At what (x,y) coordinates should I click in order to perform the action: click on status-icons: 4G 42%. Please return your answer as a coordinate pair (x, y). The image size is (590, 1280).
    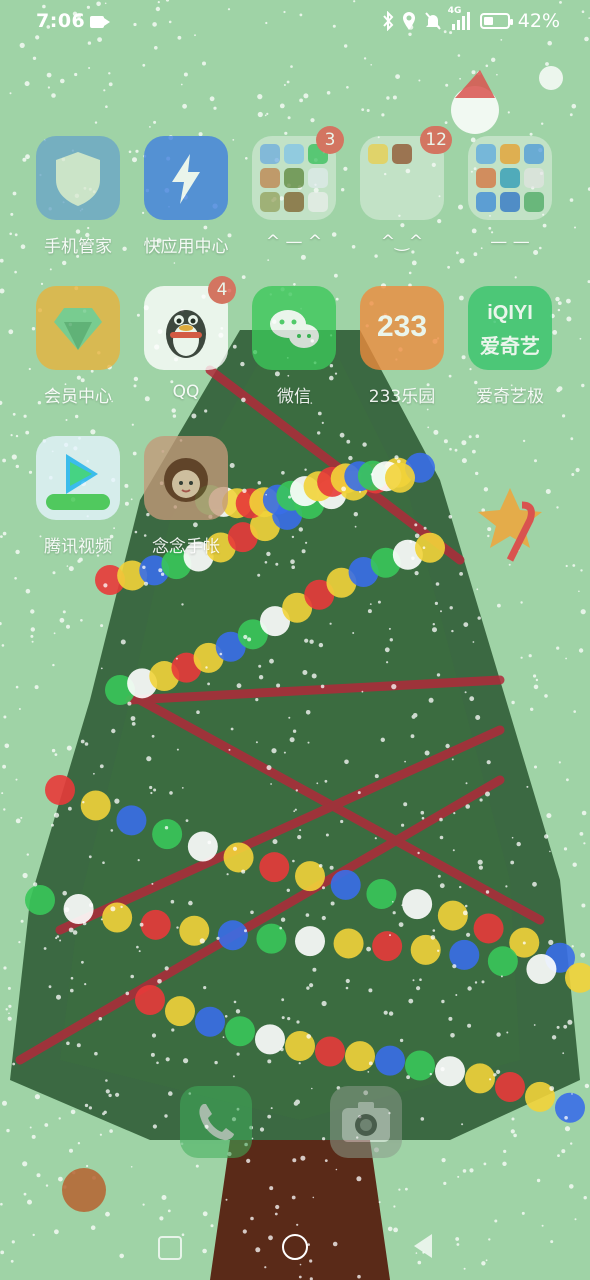
    Looking at the image, I should click on (471, 19).